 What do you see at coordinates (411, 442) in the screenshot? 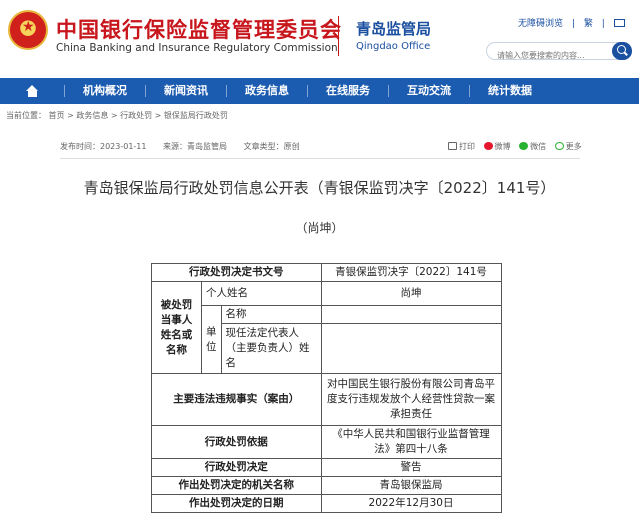
I see `basis-value: 《中华人民共和国银行业监督管理法》第四十八条` at bounding box center [411, 442].